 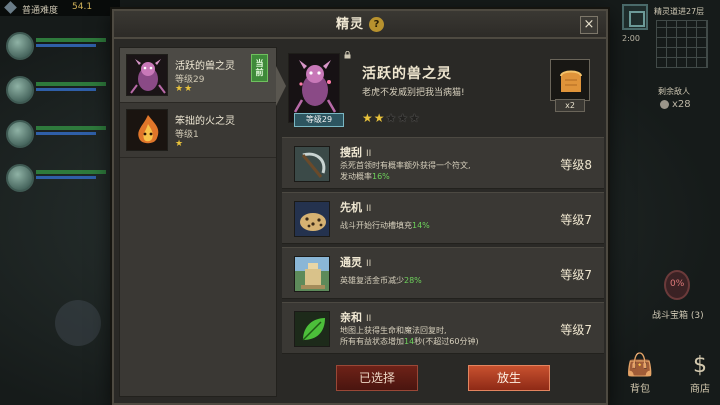 What do you see at coordinates (372, 280) in the screenshot?
I see `skill-desc-line: 英雄复活金币减少` at bounding box center [372, 280].